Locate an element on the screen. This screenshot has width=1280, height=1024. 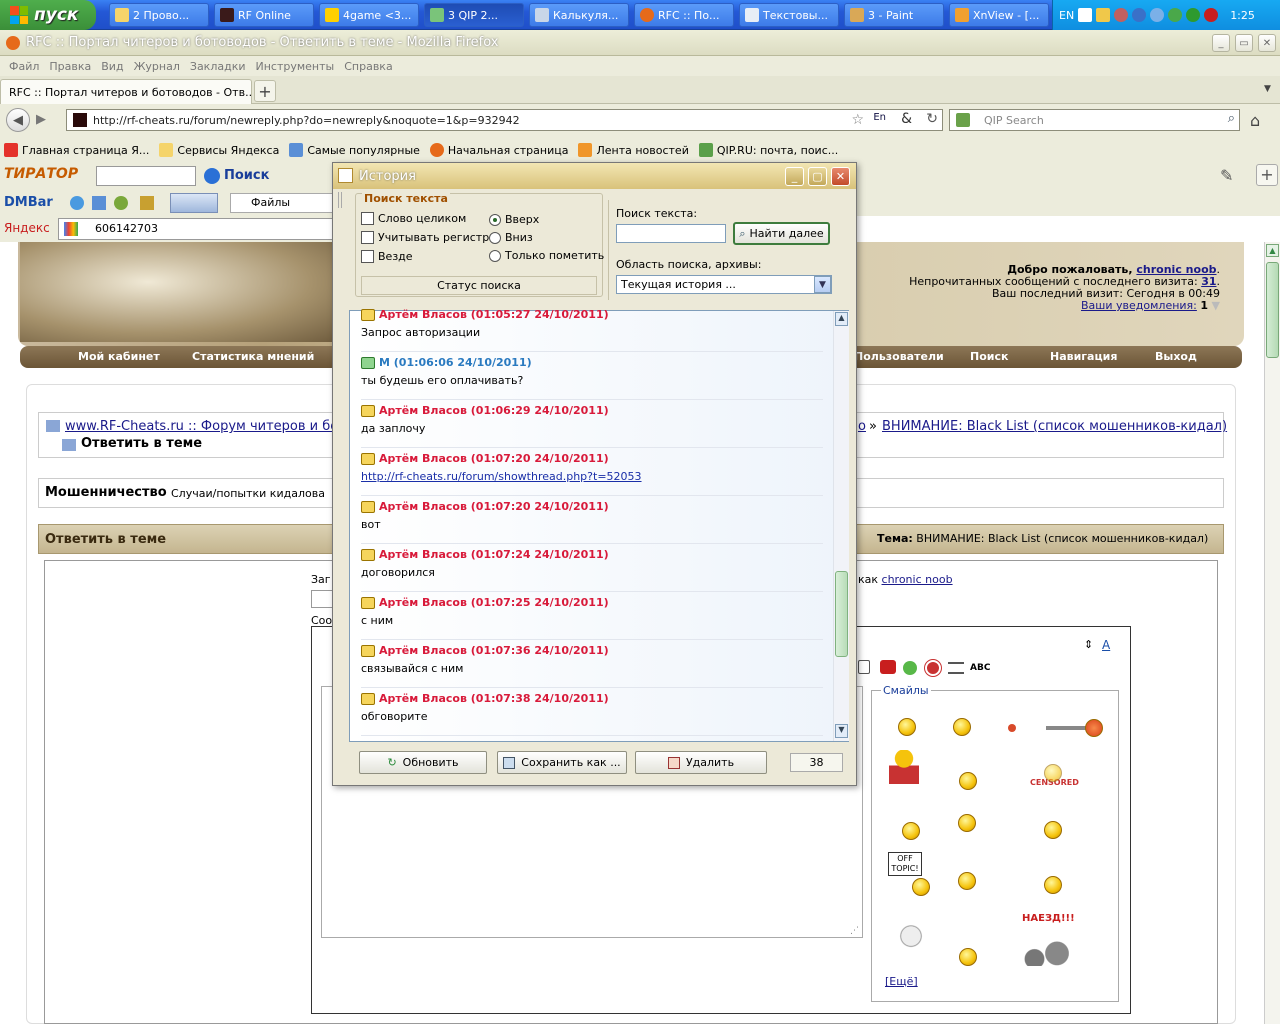
add-icon is located at coordinates (77, 203).